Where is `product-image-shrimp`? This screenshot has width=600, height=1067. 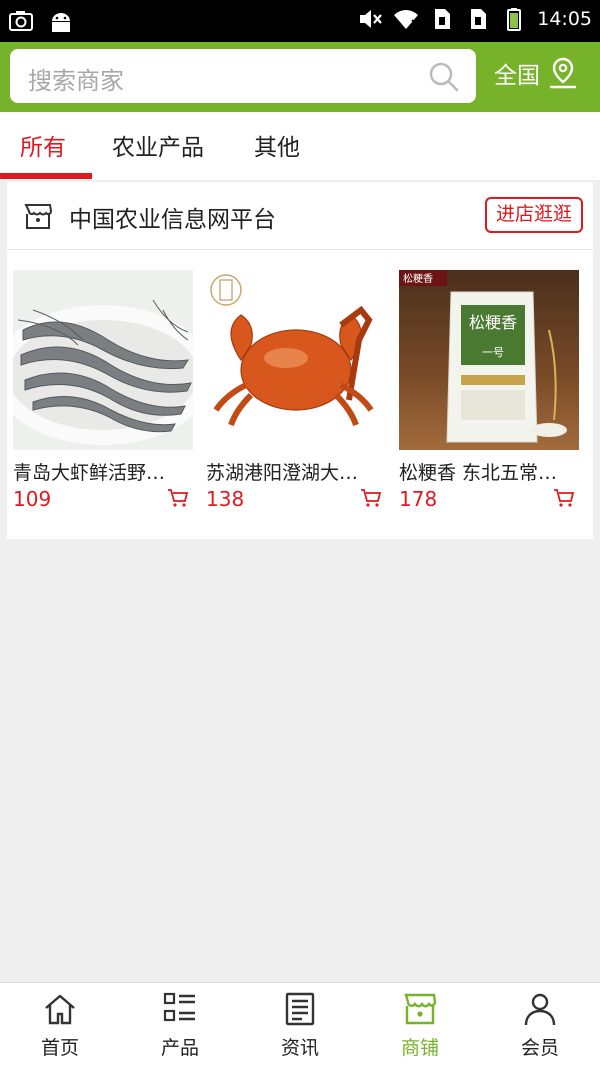
product-image-shrimp is located at coordinates (103, 360).